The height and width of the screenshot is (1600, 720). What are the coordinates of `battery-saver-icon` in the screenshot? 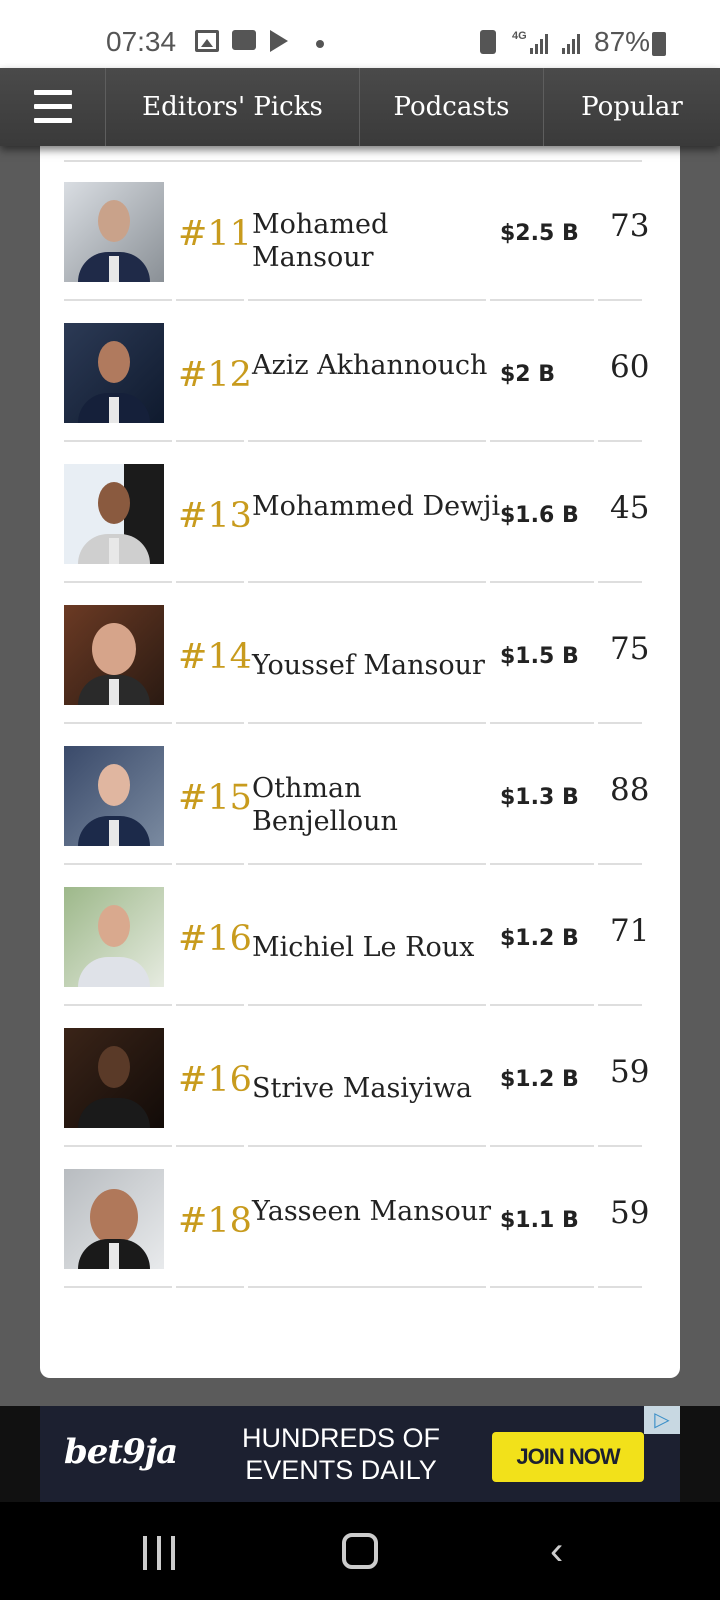 It's located at (488, 42).